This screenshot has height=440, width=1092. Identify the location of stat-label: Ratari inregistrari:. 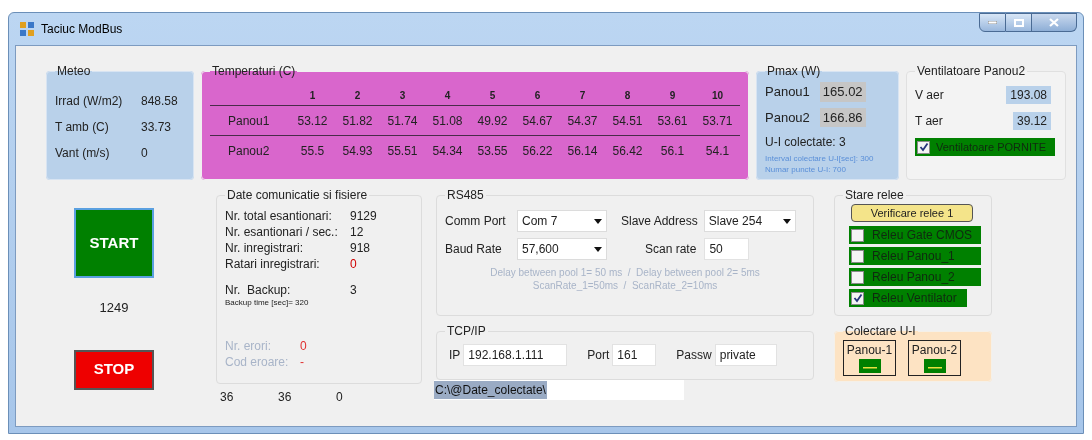
(273, 264).